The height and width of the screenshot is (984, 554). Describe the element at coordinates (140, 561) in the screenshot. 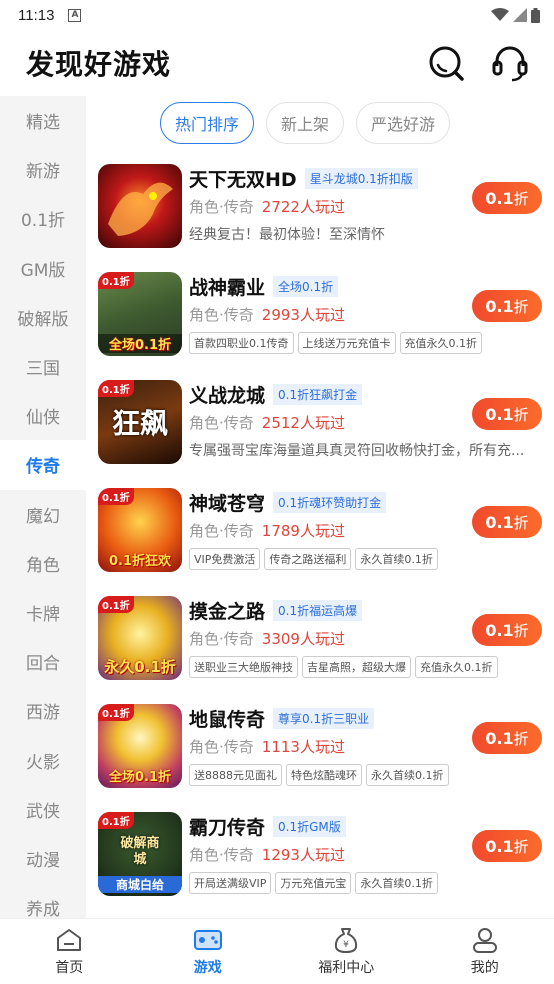

I see `thumb-banner: 0.1折狂欢` at that location.